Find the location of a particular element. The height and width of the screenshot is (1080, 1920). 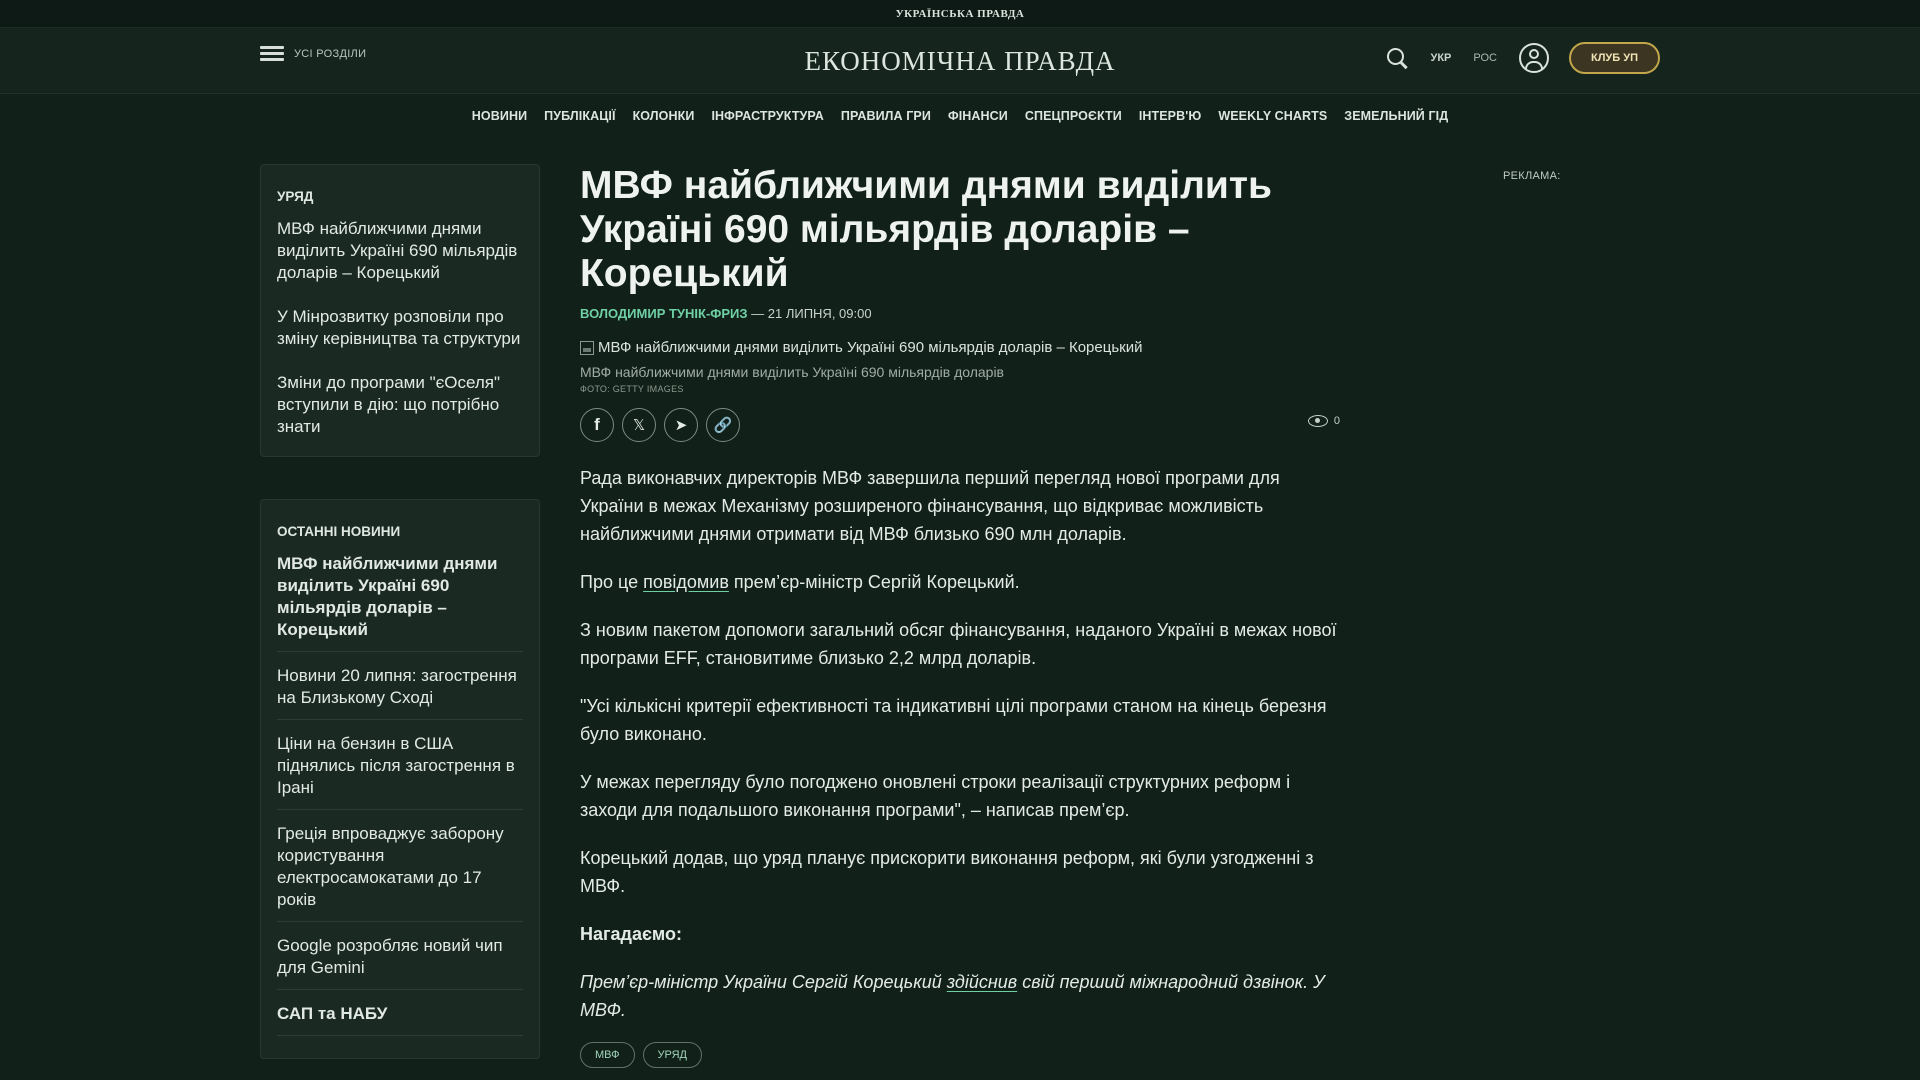

ad-label: РЕКЛАМА: is located at coordinates (1532, 176).